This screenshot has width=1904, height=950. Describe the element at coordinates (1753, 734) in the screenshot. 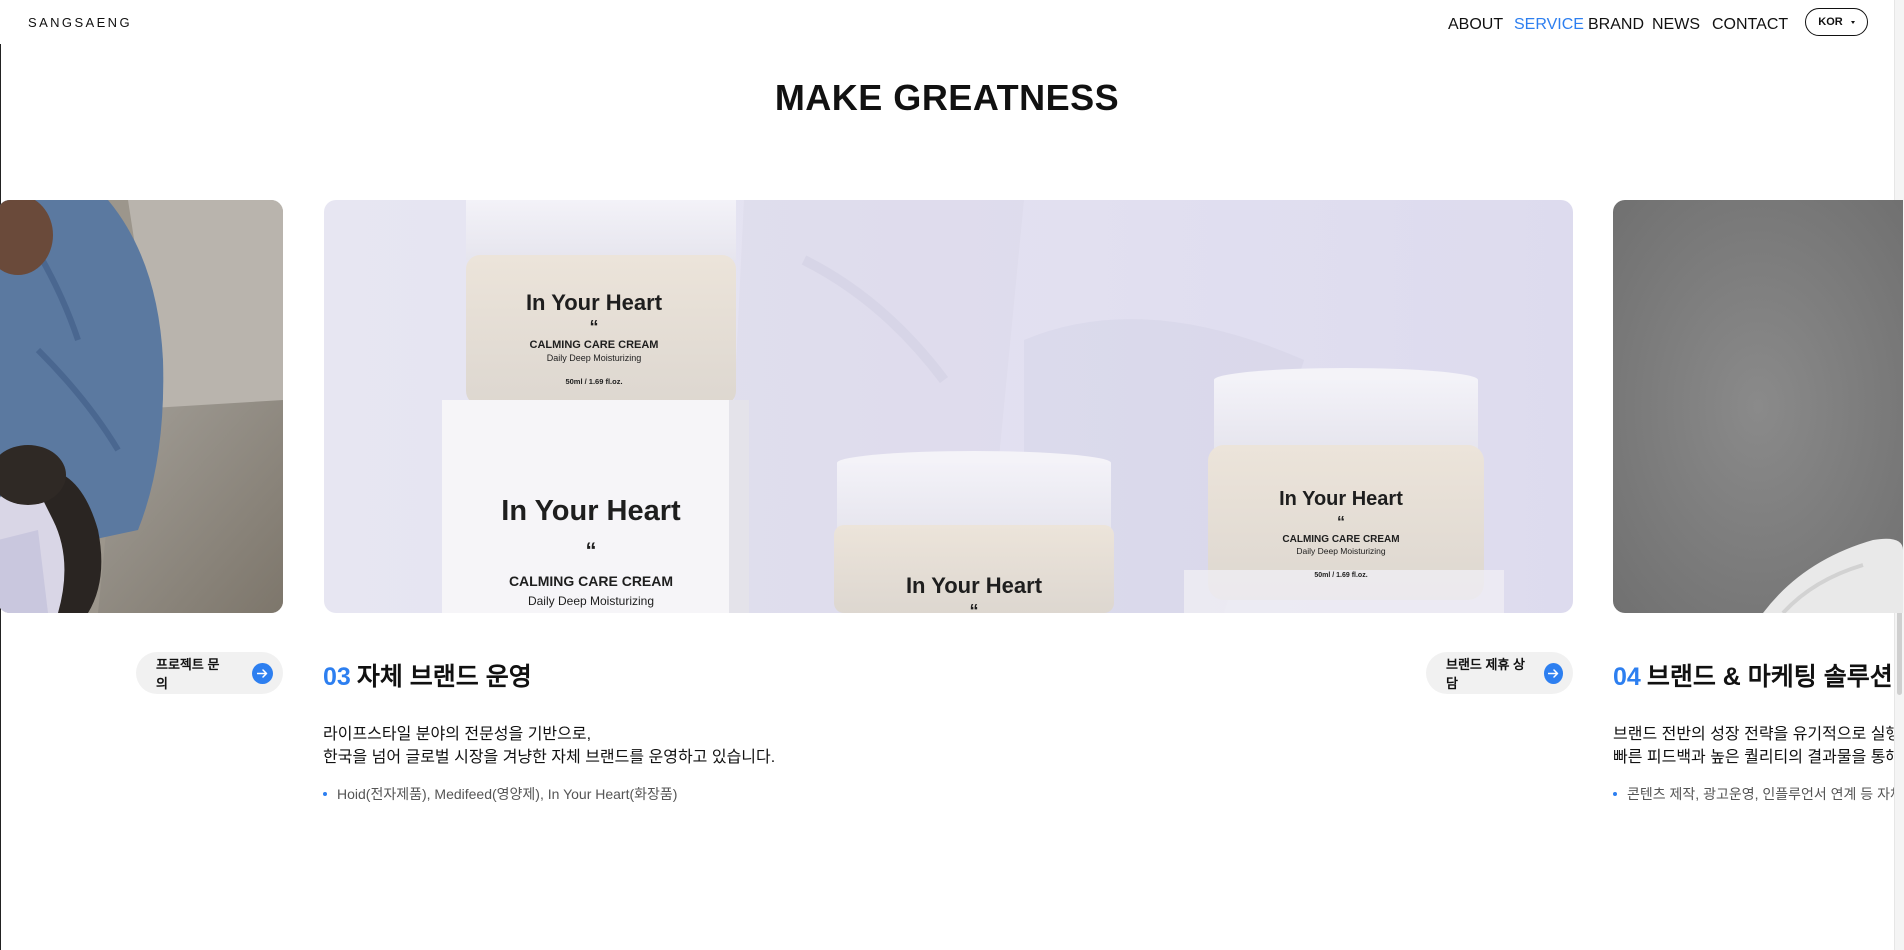

I see `description-line: 브랜드 전반의 성장 전략을 유기적으로 실행하` at that location.